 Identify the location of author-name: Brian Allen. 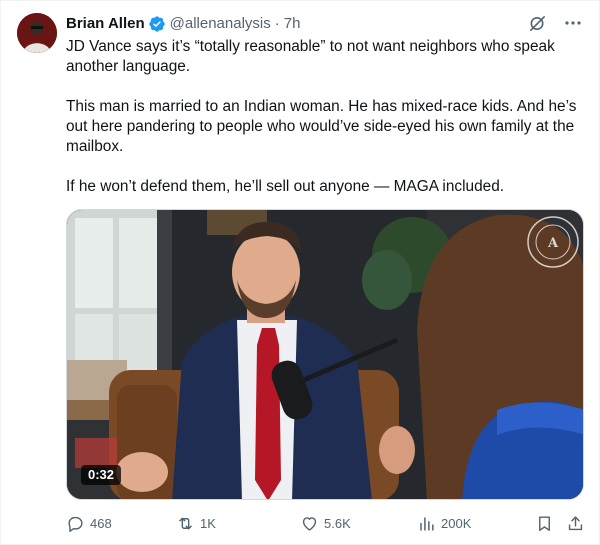
(105, 24).